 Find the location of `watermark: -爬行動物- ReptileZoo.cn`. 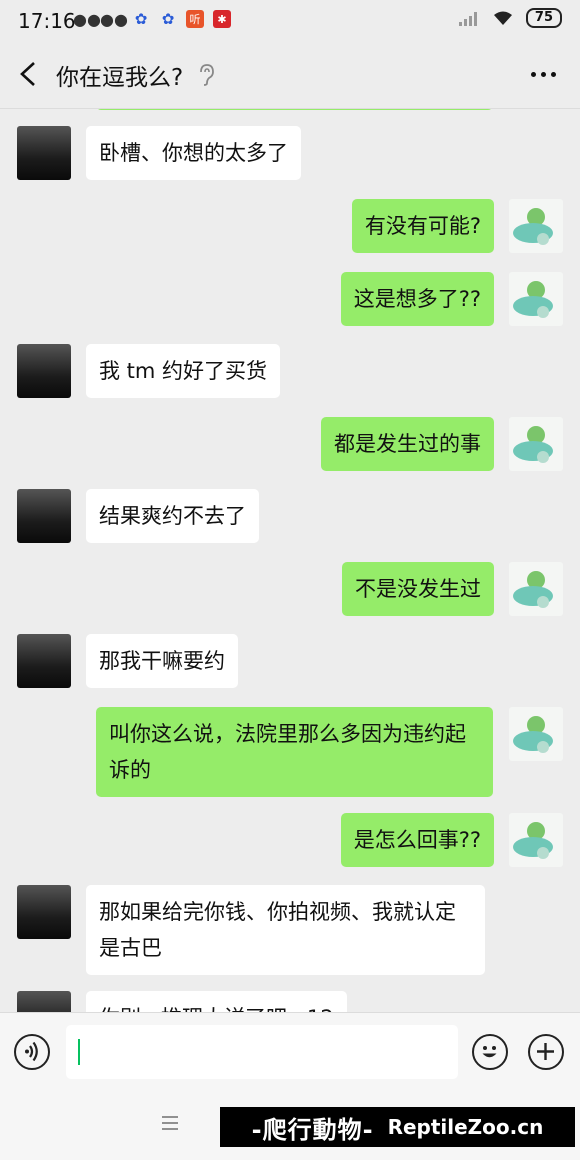

watermark: -爬行動物- ReptileZoo.cn is located at coordinates (397, 1127).